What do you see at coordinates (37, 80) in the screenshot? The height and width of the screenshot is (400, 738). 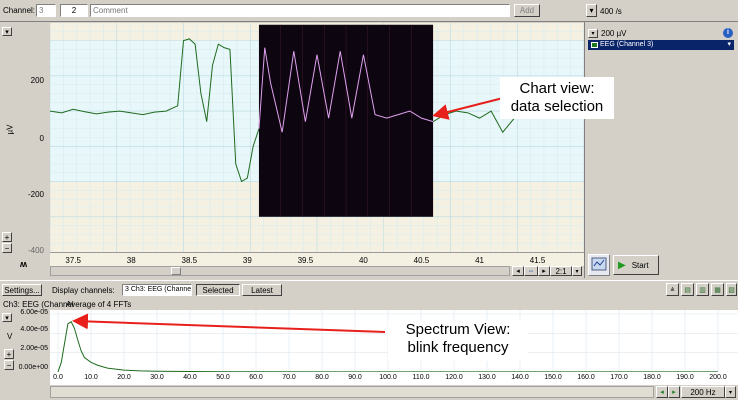 I see `y-tick: 200` at bounding box center [37, 80].